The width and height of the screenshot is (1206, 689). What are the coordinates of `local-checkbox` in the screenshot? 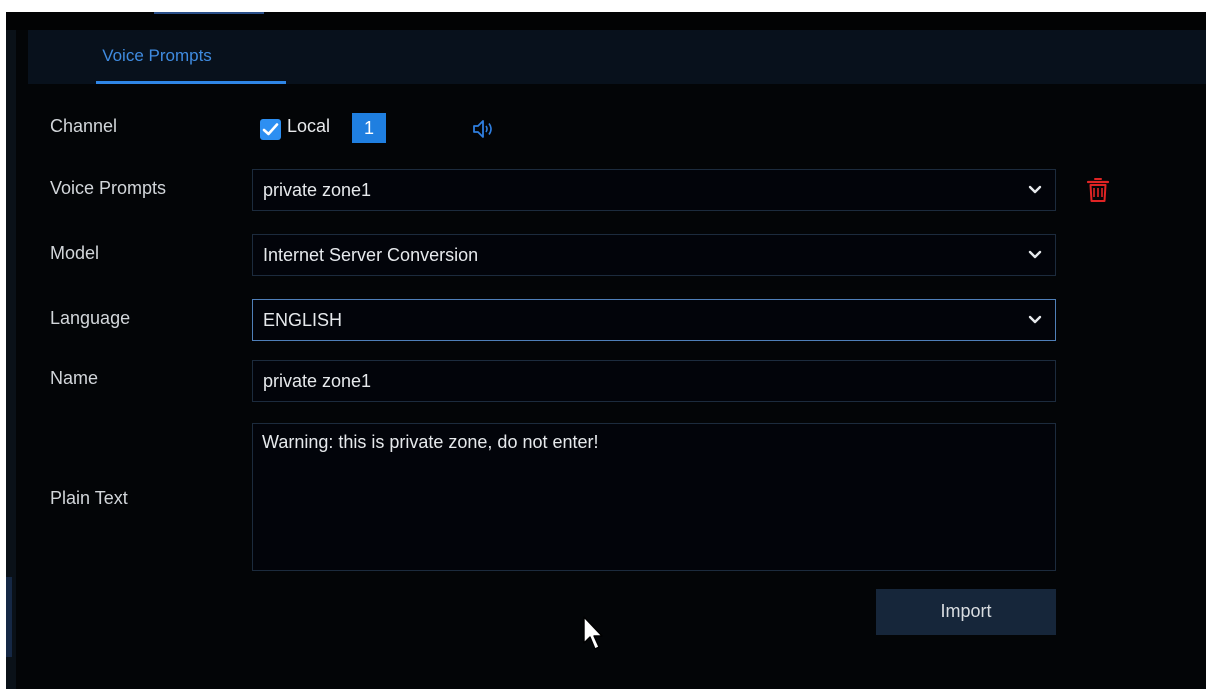 It's located at (270, 129).